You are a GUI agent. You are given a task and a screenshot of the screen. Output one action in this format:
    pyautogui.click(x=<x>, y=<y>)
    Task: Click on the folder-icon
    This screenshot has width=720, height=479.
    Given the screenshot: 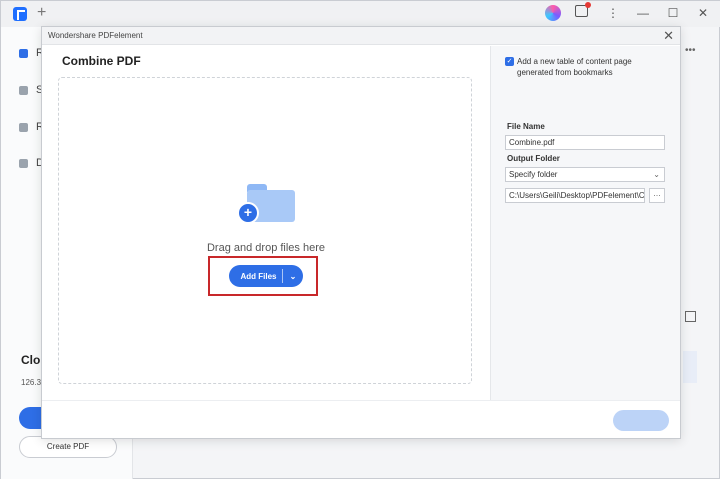 What is the action you would take?
    pyautogui.click(x=23, y=127)
    